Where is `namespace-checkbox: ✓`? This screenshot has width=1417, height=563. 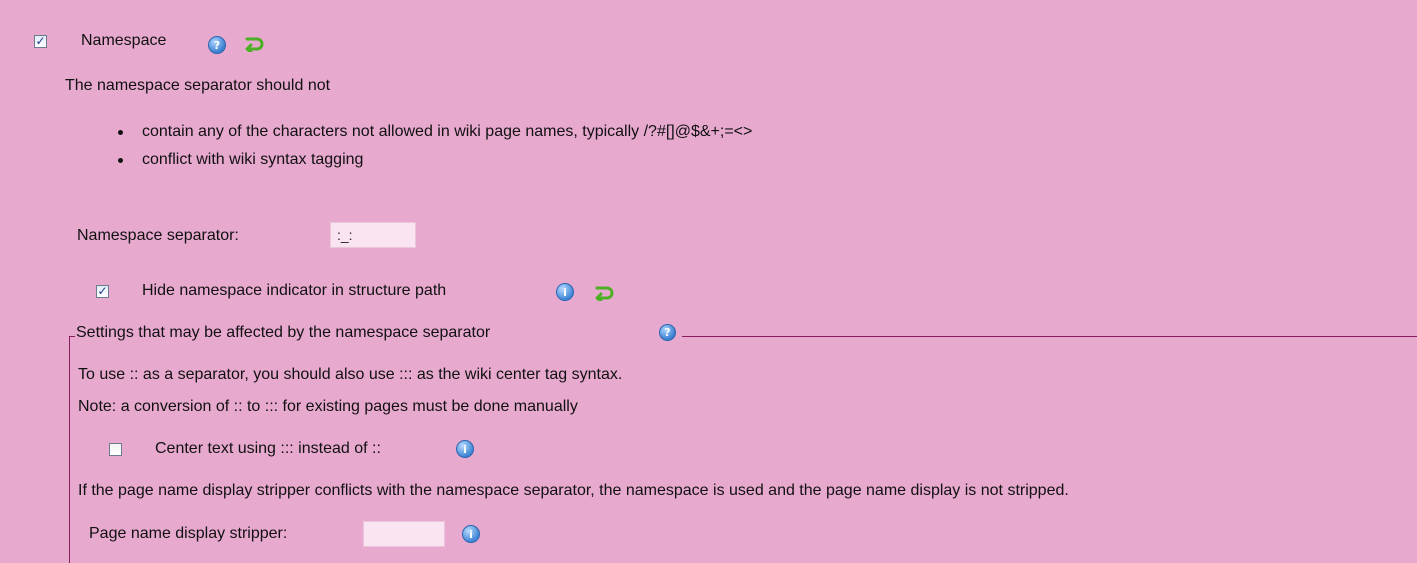
namespace-checkbox: ✓ is located at coordinates (40, 41).